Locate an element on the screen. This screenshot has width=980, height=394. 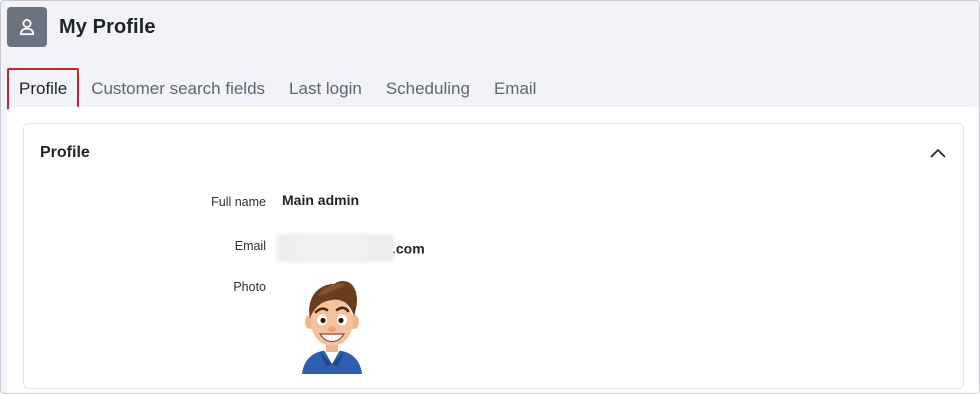
tab-profile: Profile is located at coordinates (43, 89).